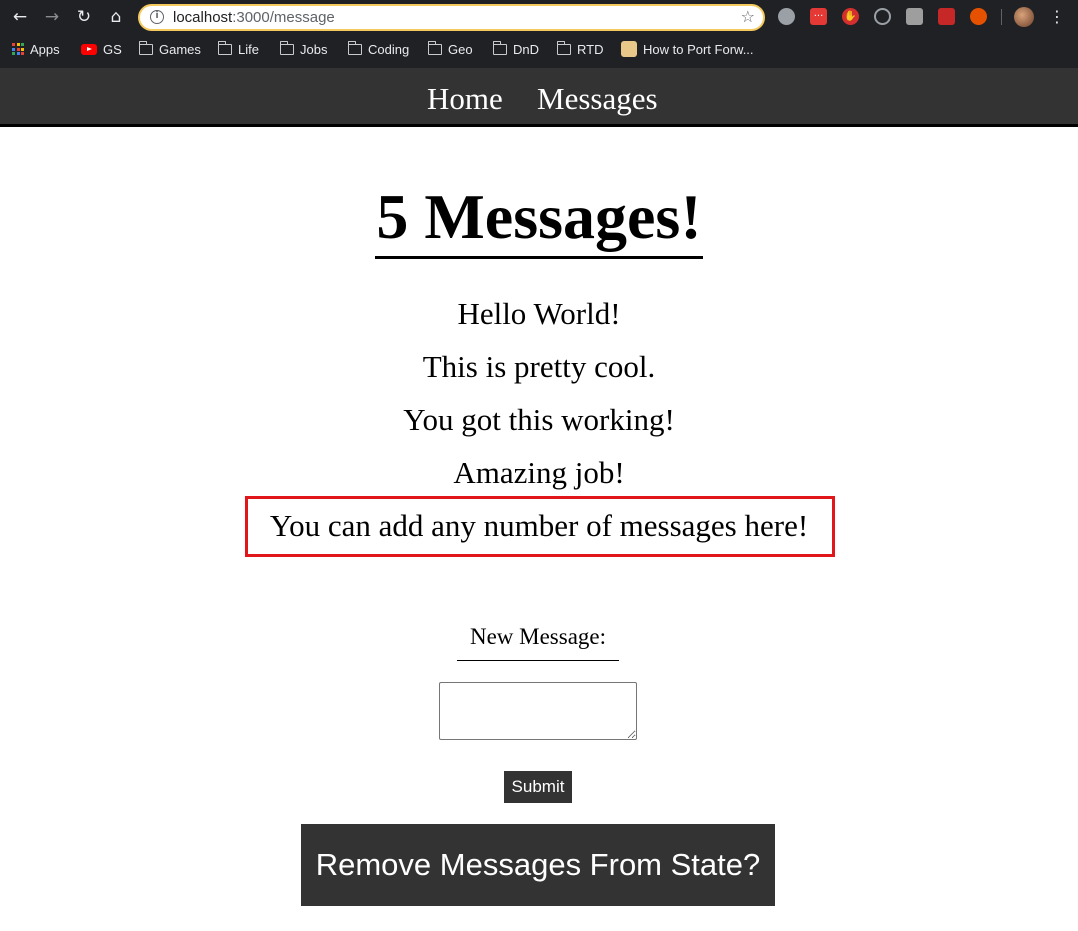 The width and height of the screenshot is (1078, 931). I want to click on bookmark-label: DnD, so click(526, 49).